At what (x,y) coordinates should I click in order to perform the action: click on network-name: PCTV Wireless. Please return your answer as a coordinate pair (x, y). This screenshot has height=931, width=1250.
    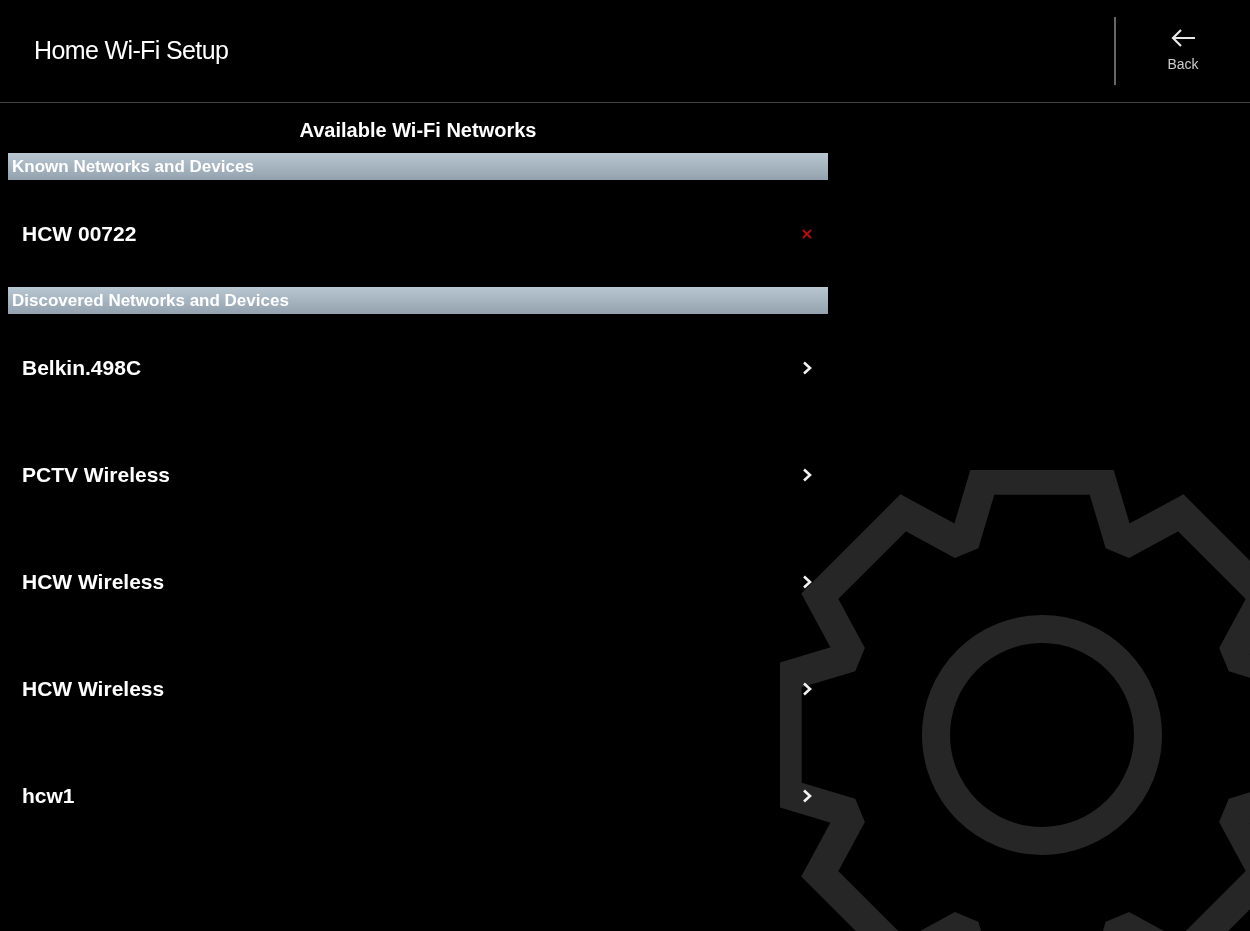
    Looking at the image, I should click on (96, 474).